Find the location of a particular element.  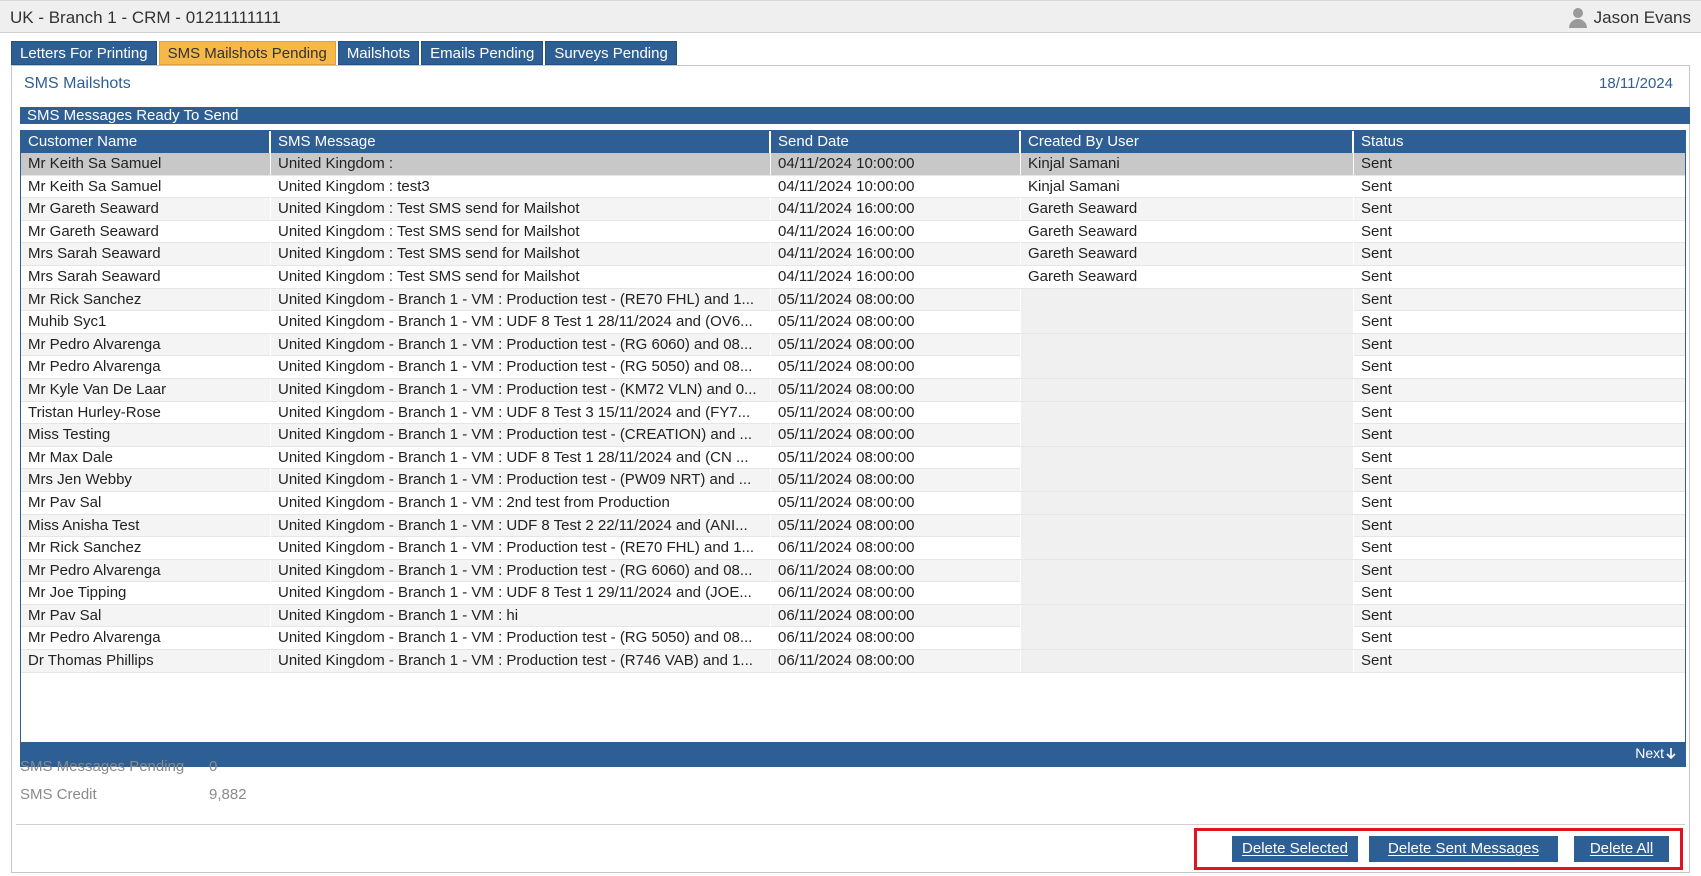

column-header-send-date: Send Date is located at coordinates (896, 142).